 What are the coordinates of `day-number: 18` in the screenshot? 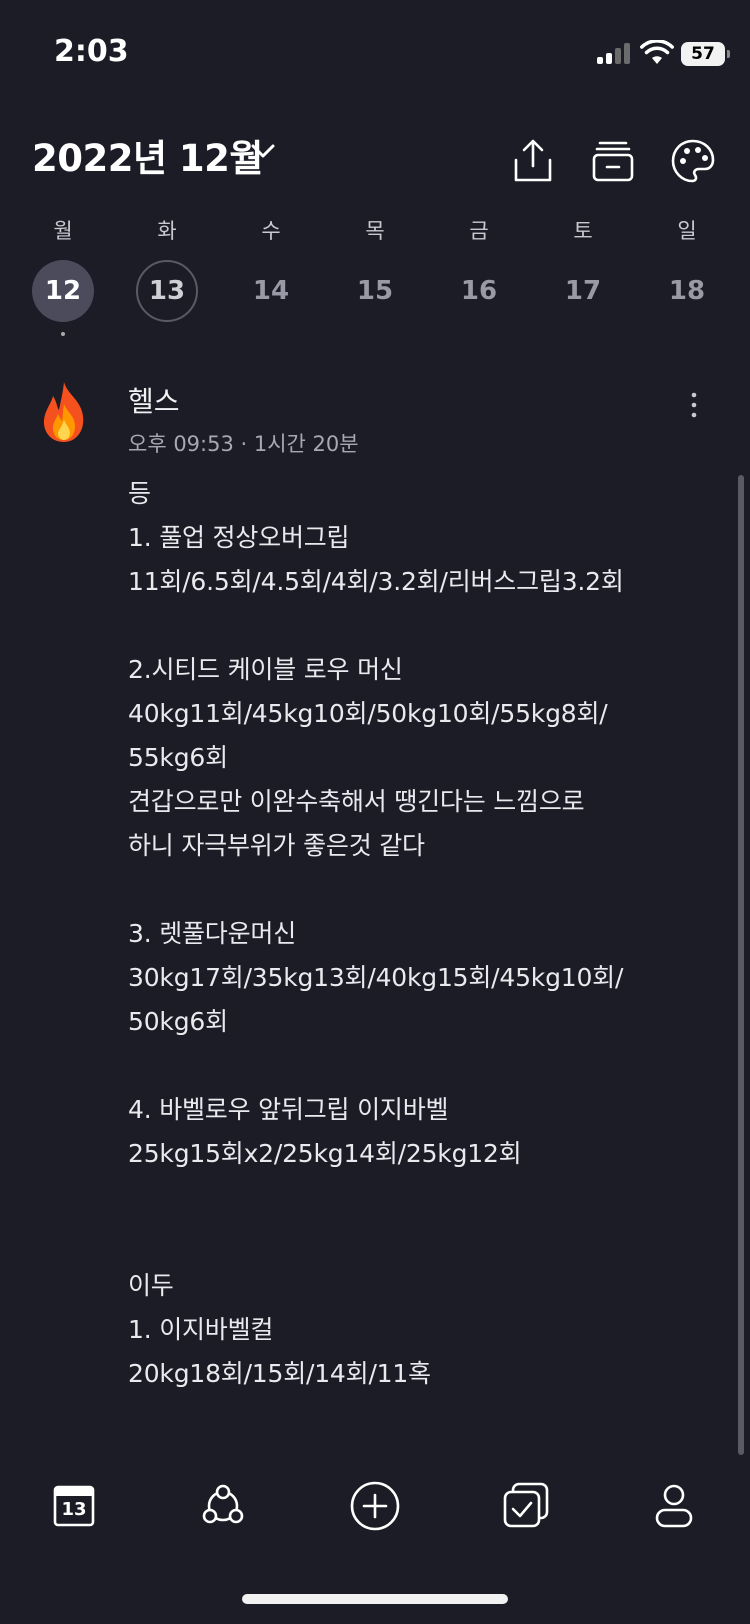 It's located at (687, 291).